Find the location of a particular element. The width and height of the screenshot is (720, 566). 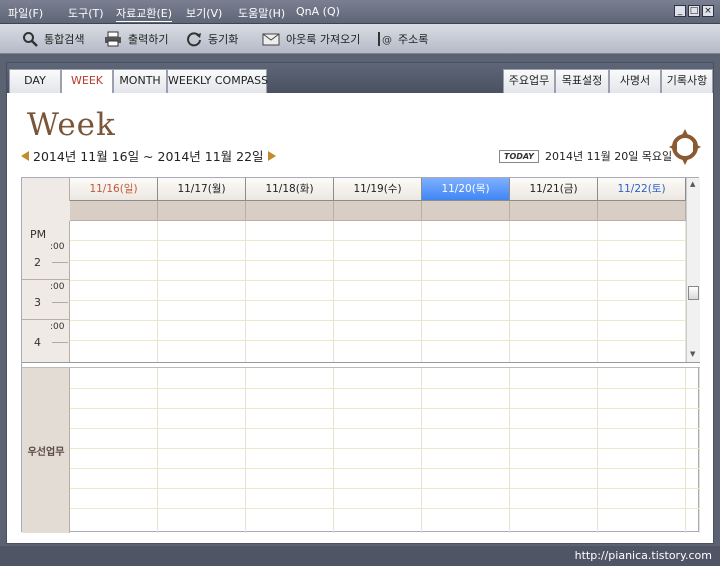

next-week-arrow-icon is located at coordinates (271, 155).